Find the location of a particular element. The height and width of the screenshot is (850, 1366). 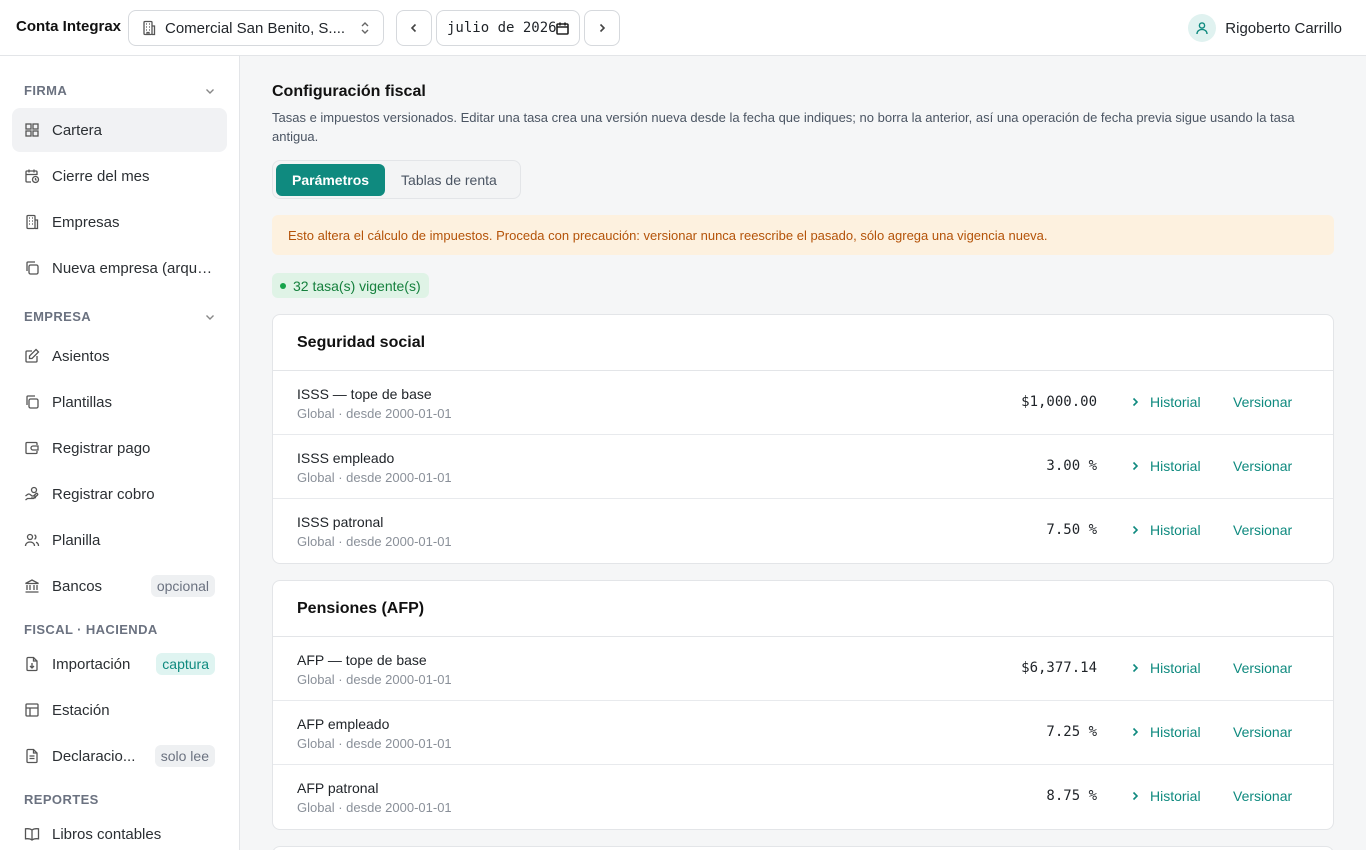

next-month-button is located at coordinates (602, 28).